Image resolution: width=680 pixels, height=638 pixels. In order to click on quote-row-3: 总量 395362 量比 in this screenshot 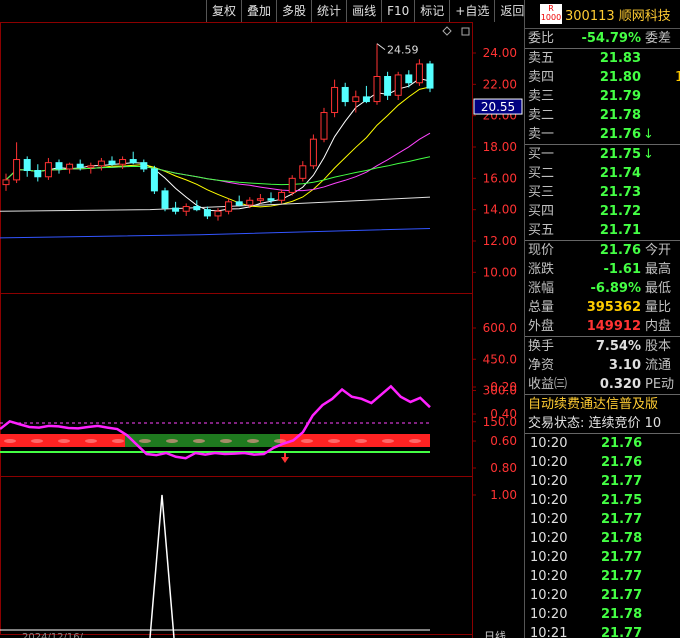, I will do `click(602, 307)`.